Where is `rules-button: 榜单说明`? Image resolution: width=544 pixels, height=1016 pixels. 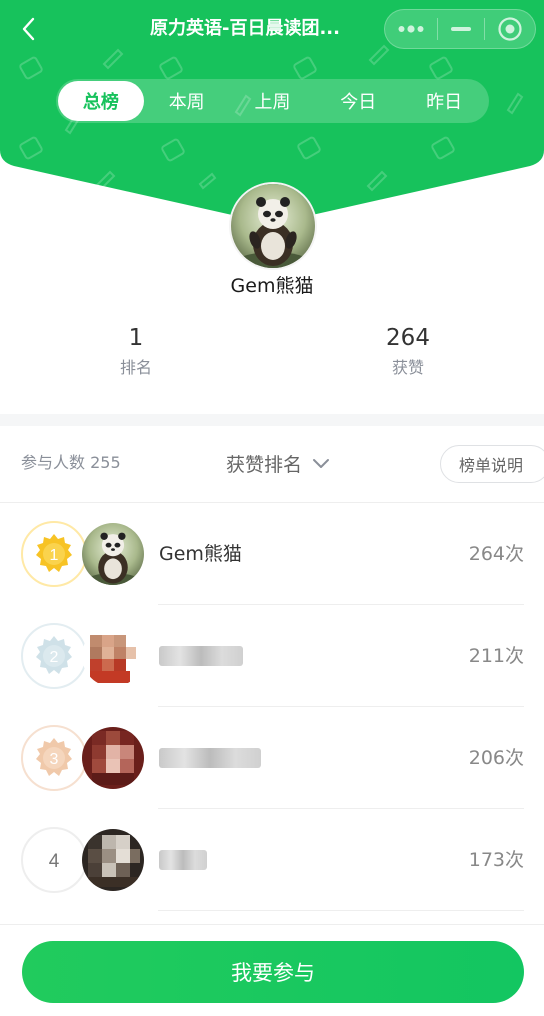 rules-button: 榜单说明 is located at coordinates (492, 464).